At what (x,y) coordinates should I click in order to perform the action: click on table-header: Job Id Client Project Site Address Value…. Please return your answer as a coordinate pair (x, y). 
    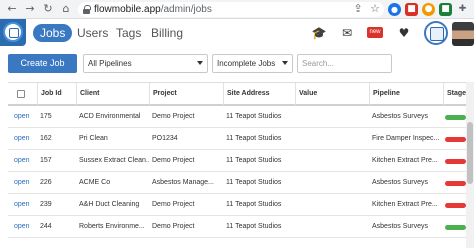
    Looking at the image, I should click on (237, 94).